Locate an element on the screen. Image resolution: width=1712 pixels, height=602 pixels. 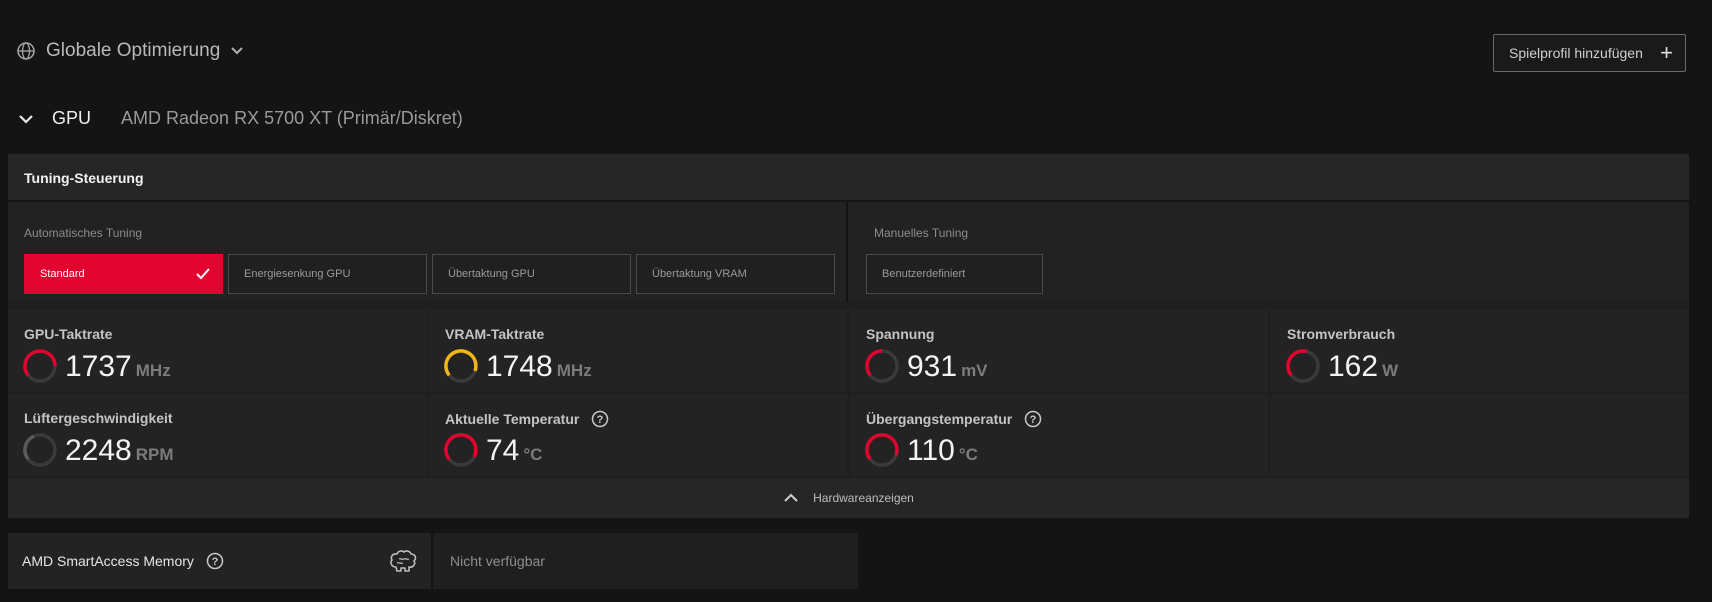
metric-label-text: VRAM-Taktrate is located at coordinates (495, 334).